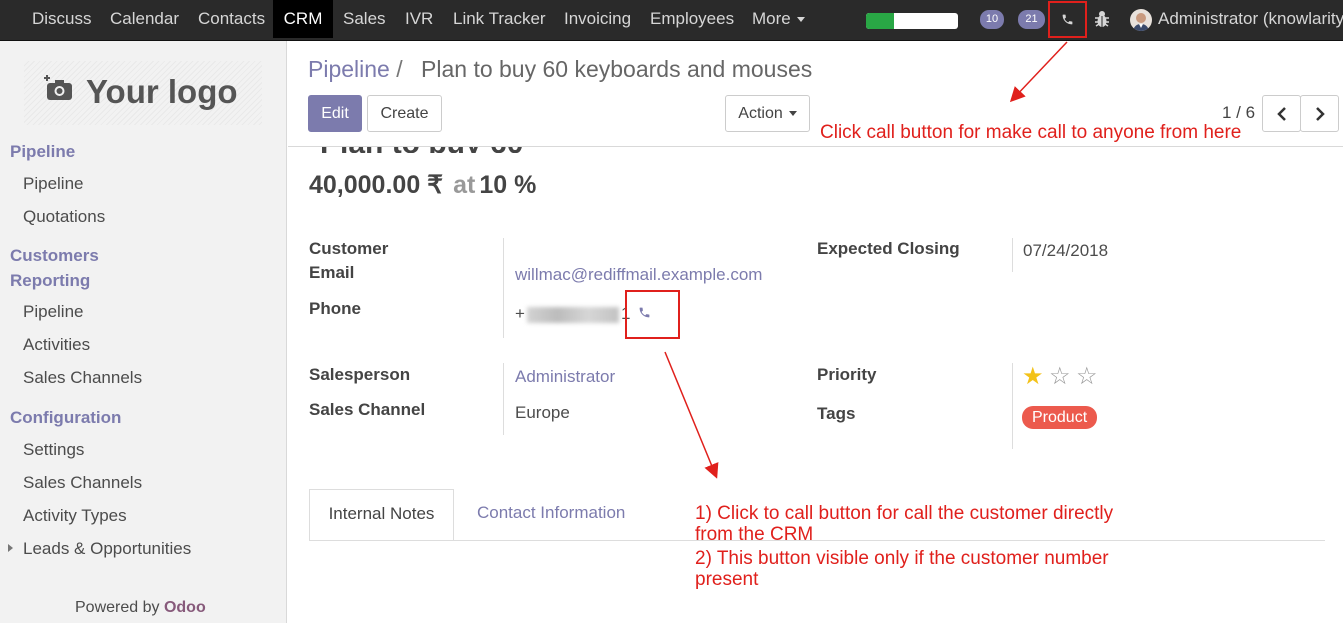  Describe the element at coordinates (42, 152) in the screenshot. I see `sidebar-section-pipeline: Pipeline` at that location.